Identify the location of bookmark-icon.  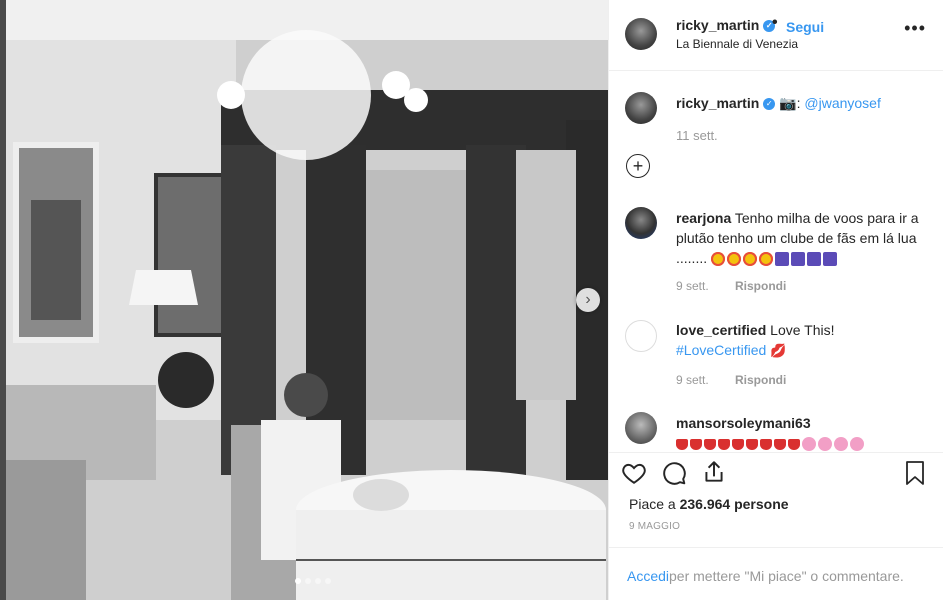
(915, 473).